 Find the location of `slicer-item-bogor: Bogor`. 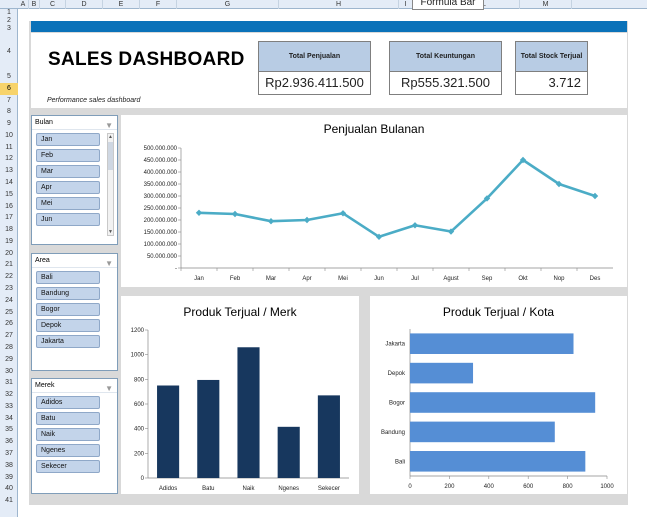

slicer-item-bogor: Bogor is located at coordinates (68, 309).